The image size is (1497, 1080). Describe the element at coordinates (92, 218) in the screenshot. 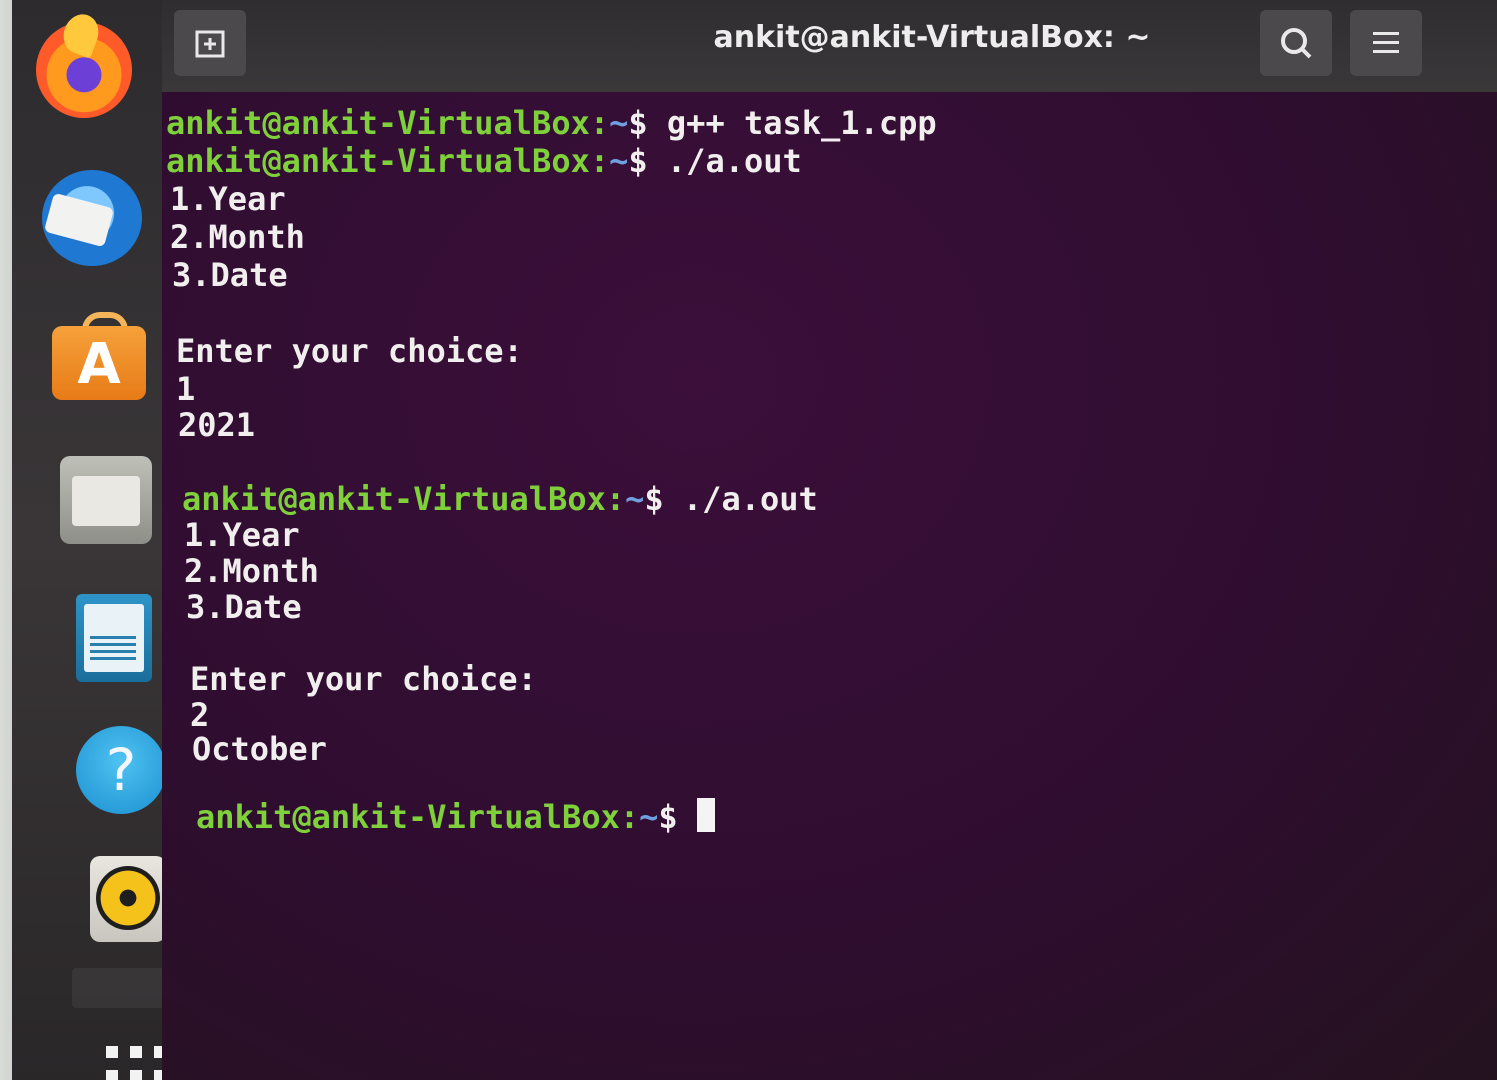

I see `thunderbird-icon` at that location.